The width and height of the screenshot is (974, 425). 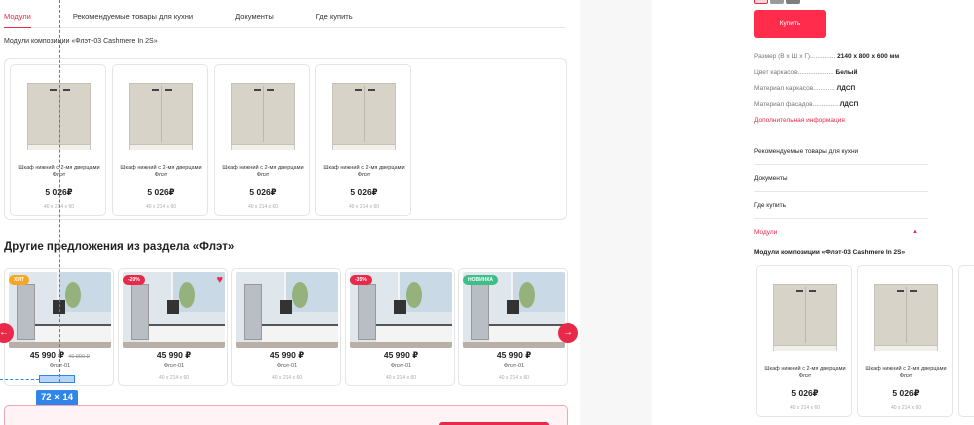 What do you see at coordinates (59, 191) in the screenshot?
I see `vertical-guide-line` at bounding box center [59, 191].